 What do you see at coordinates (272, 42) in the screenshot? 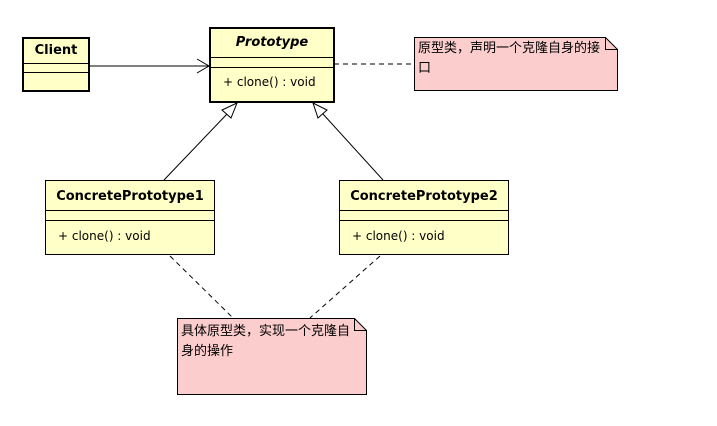
I see `prototype-class-name: Prototype` at bounding box center [272, 42].